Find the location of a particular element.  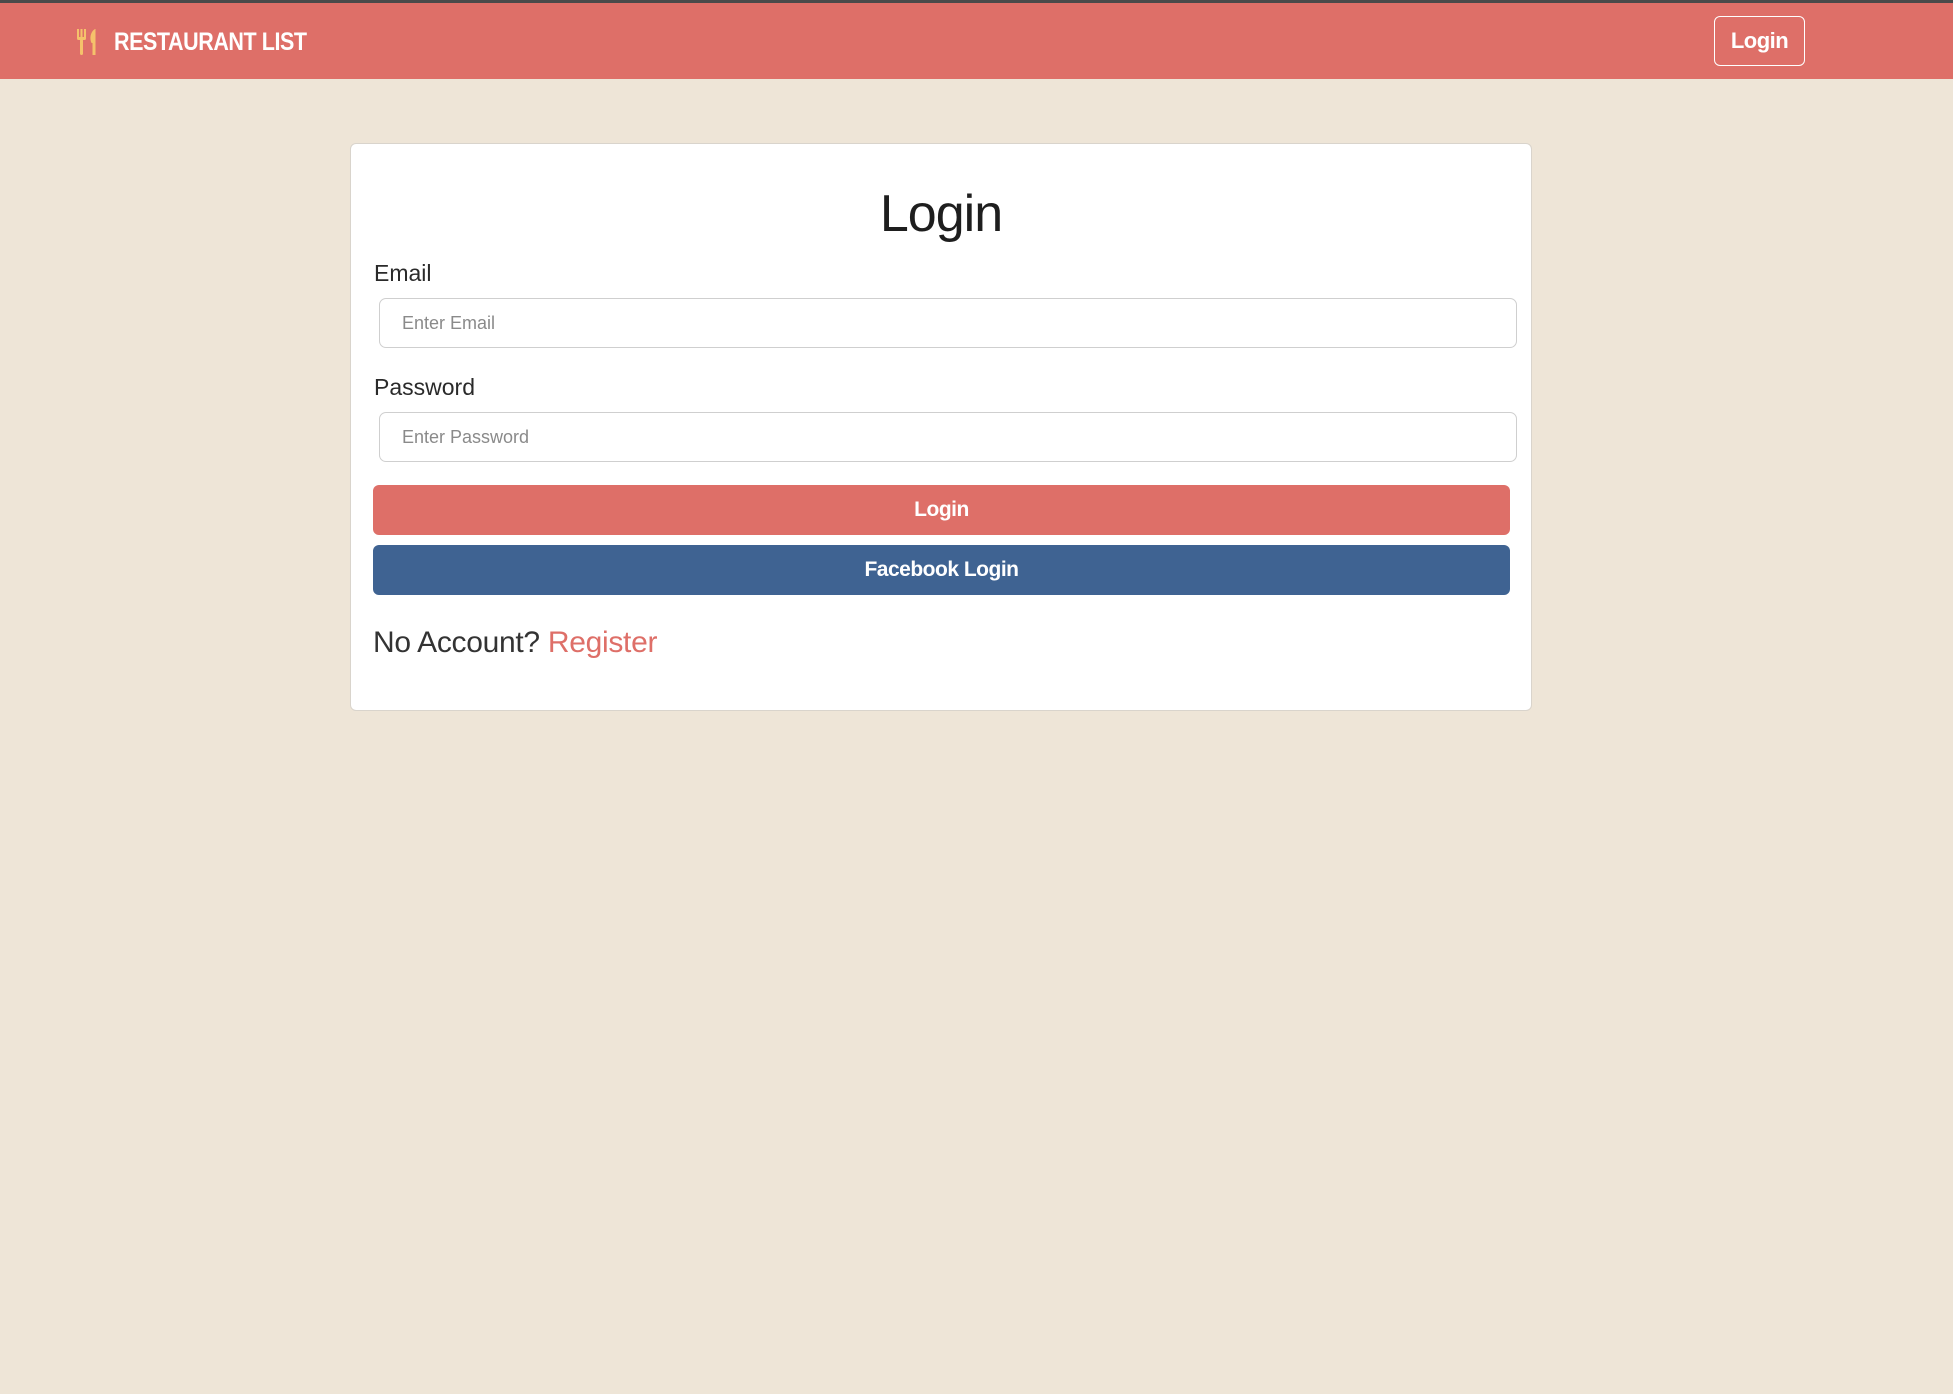

login-submit-button: Login is located at coordinates (941, 510).